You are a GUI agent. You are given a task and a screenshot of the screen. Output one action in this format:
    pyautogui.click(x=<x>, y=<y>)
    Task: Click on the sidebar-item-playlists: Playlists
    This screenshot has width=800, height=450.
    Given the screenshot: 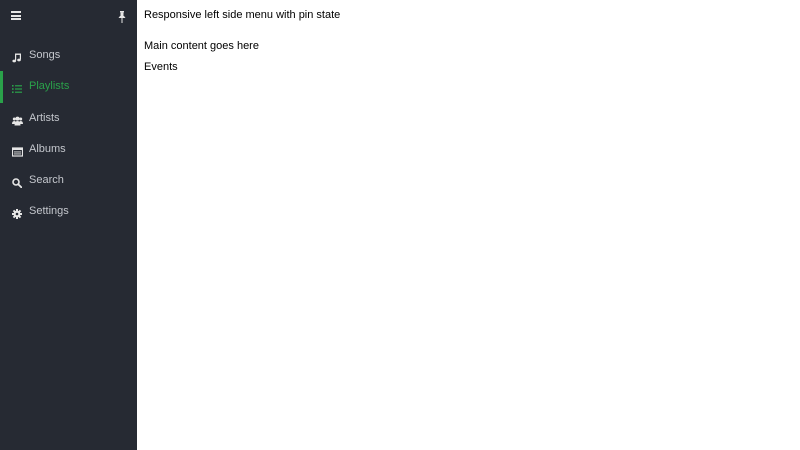 What is the action you would take?
    pyautogui.click(x=68, y=87)
    